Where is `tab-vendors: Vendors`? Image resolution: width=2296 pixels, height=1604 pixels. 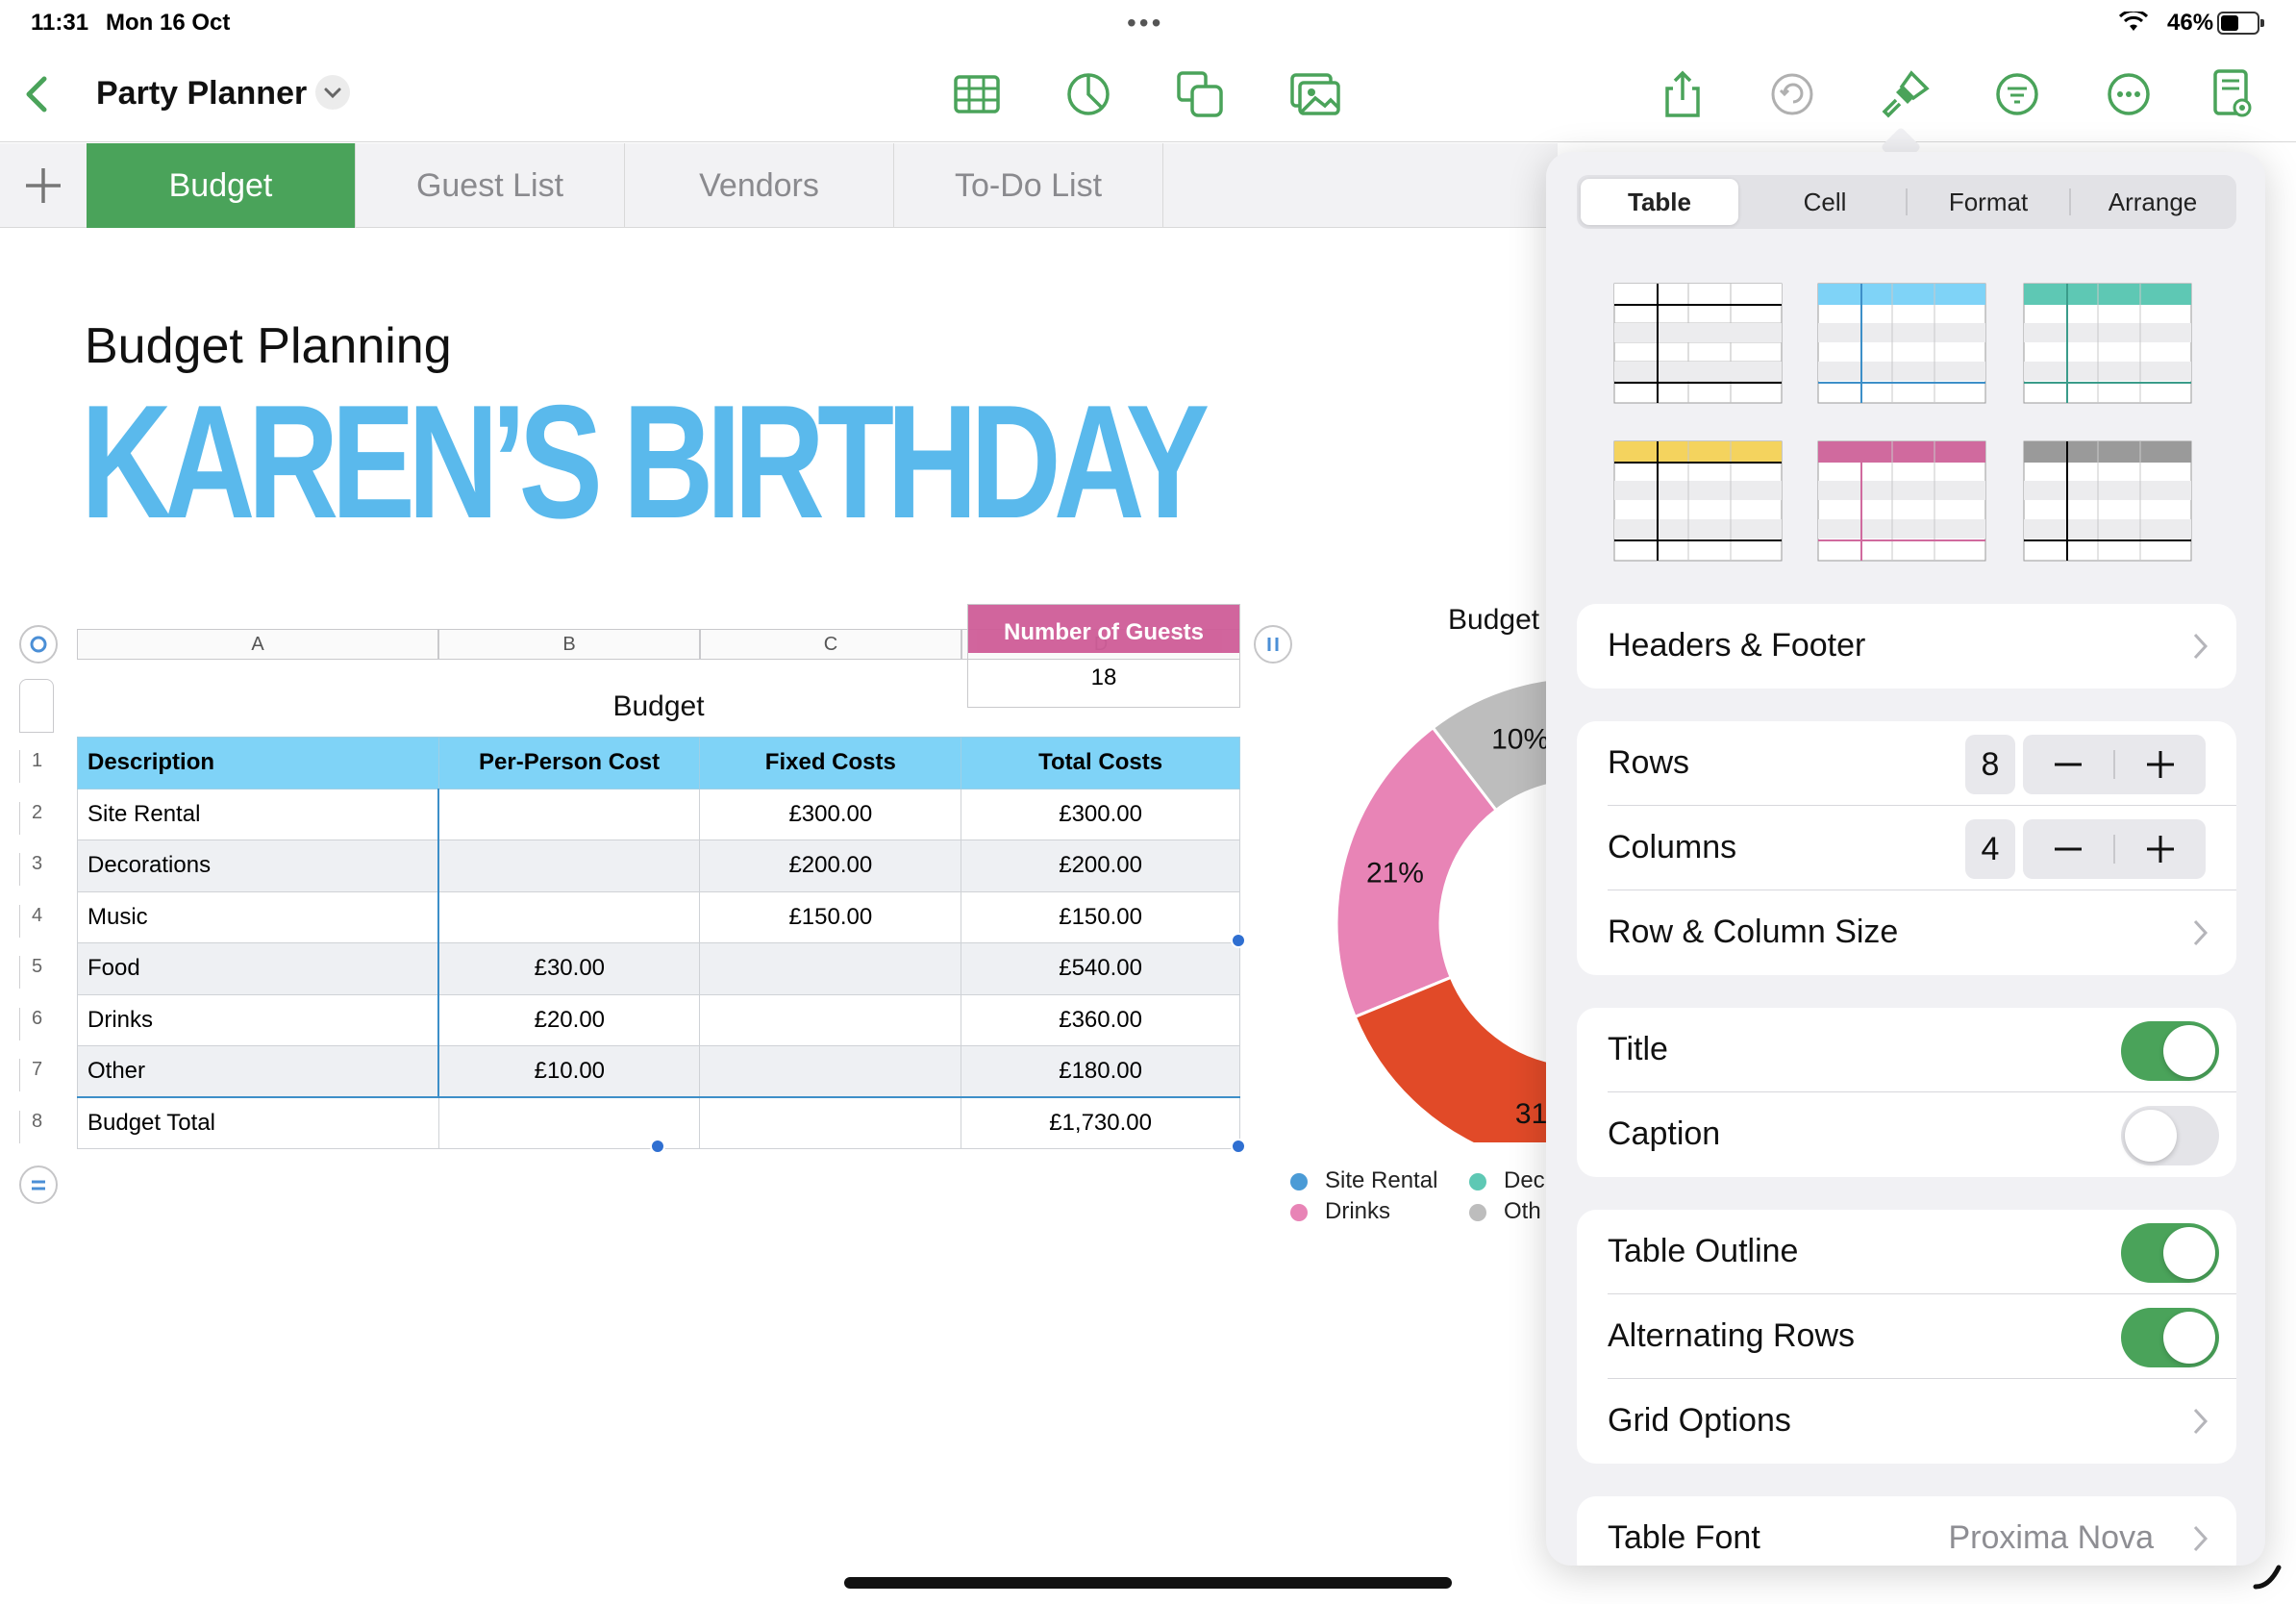 tab-vendors: Vendors is located at coordinates (759, 185).